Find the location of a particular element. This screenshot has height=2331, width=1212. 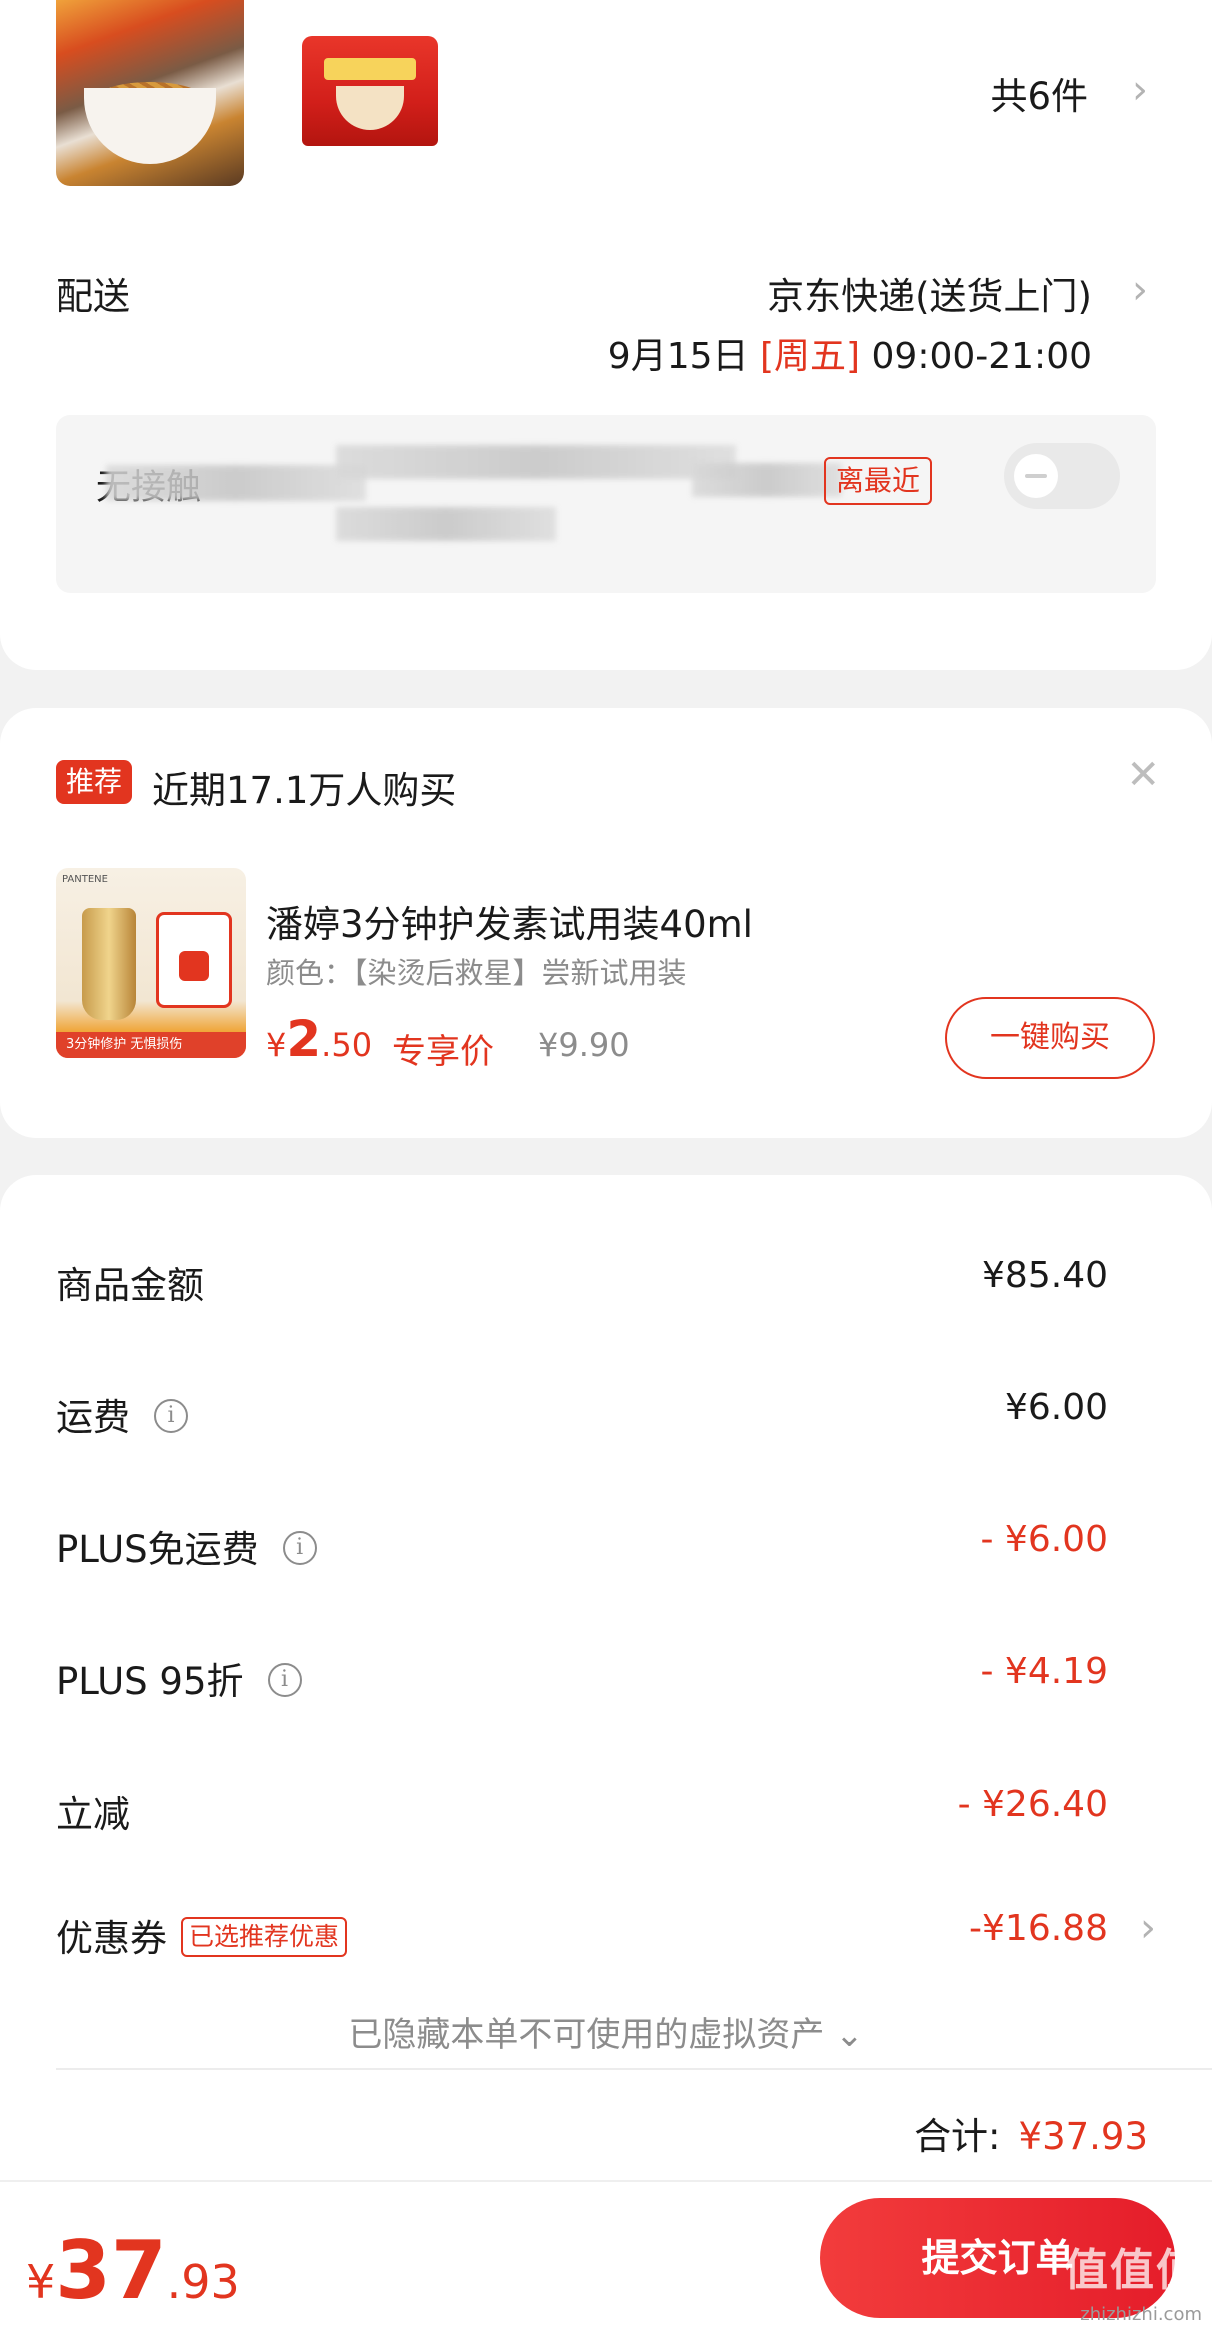

contactless-toggle is located at coordinates (1062, 476).